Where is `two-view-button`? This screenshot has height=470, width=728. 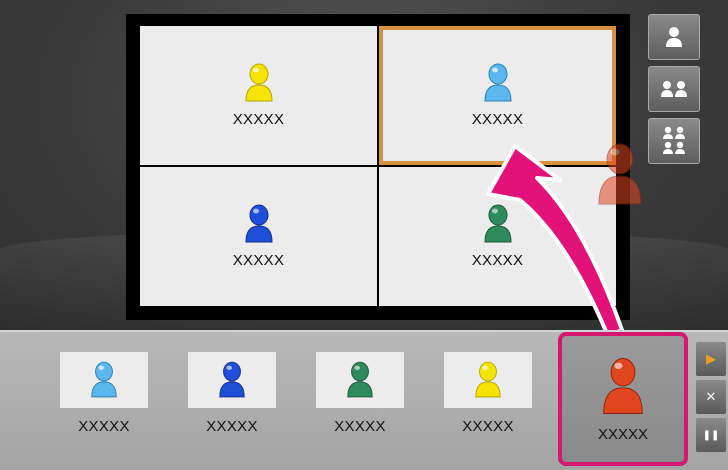
two-view-button is located at coordinates (674, 89).